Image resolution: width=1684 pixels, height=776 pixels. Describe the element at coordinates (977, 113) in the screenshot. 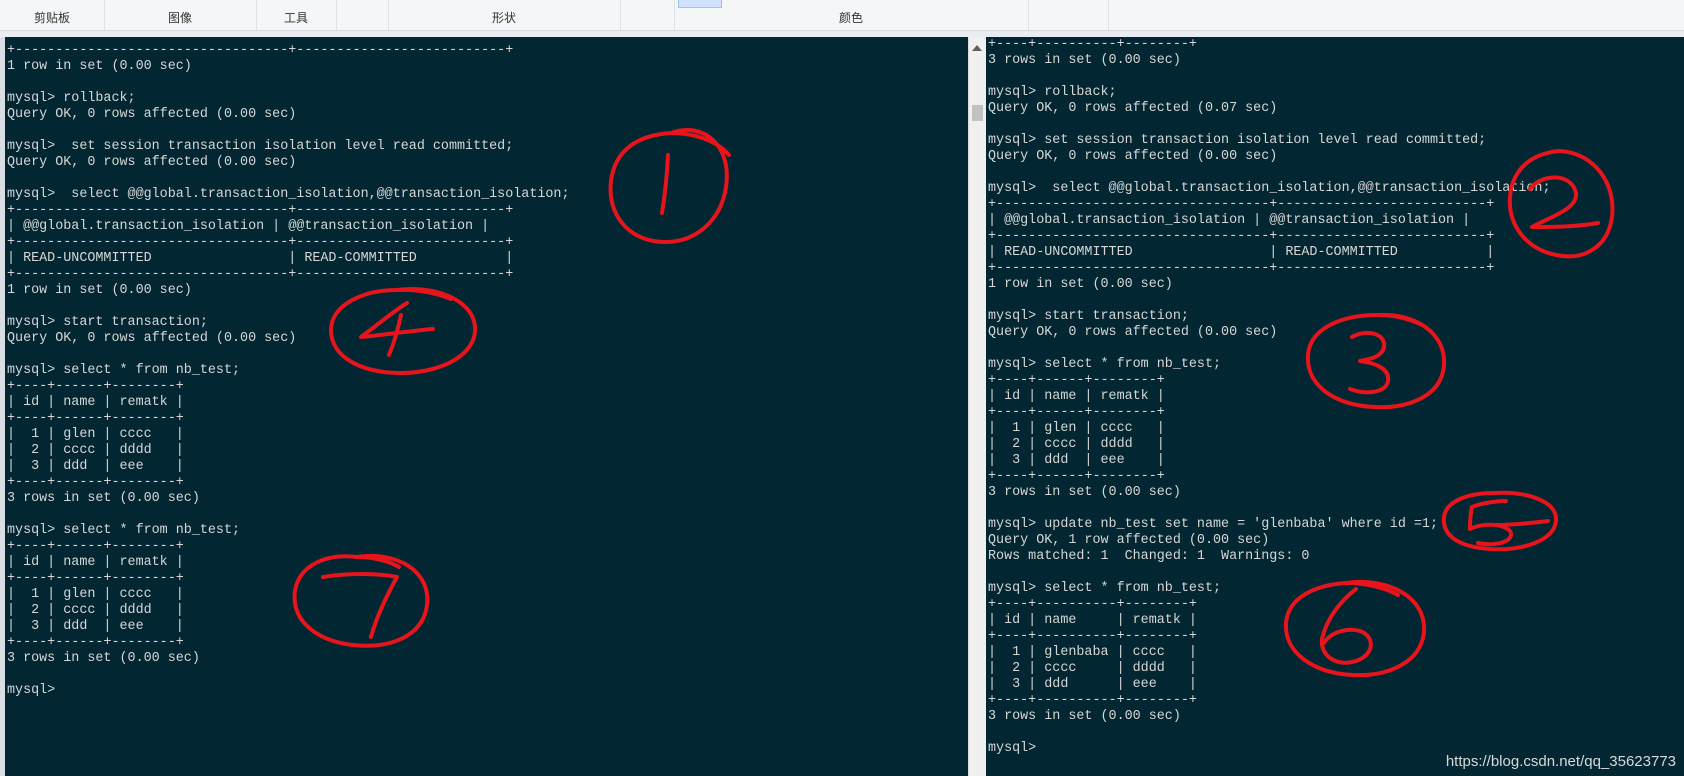

I see `scrollbar-thumb` at that location.